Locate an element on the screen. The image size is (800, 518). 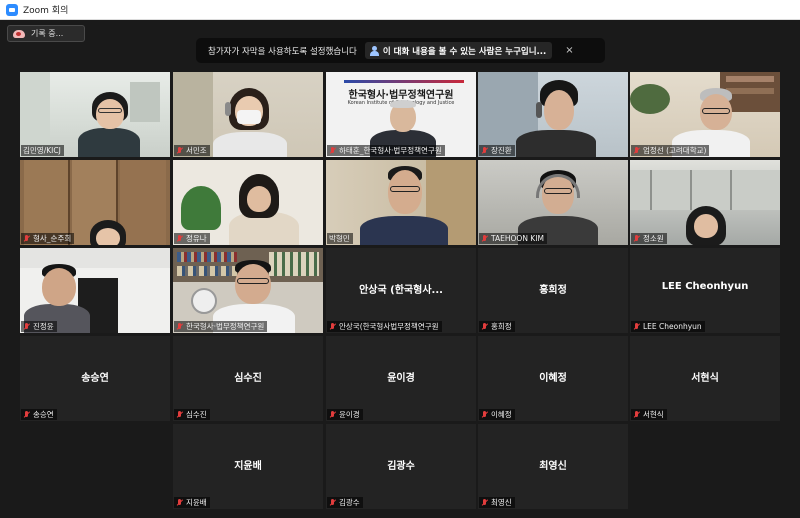
participant-name: 김민영/KICJ is located at coordinates (42, 150).